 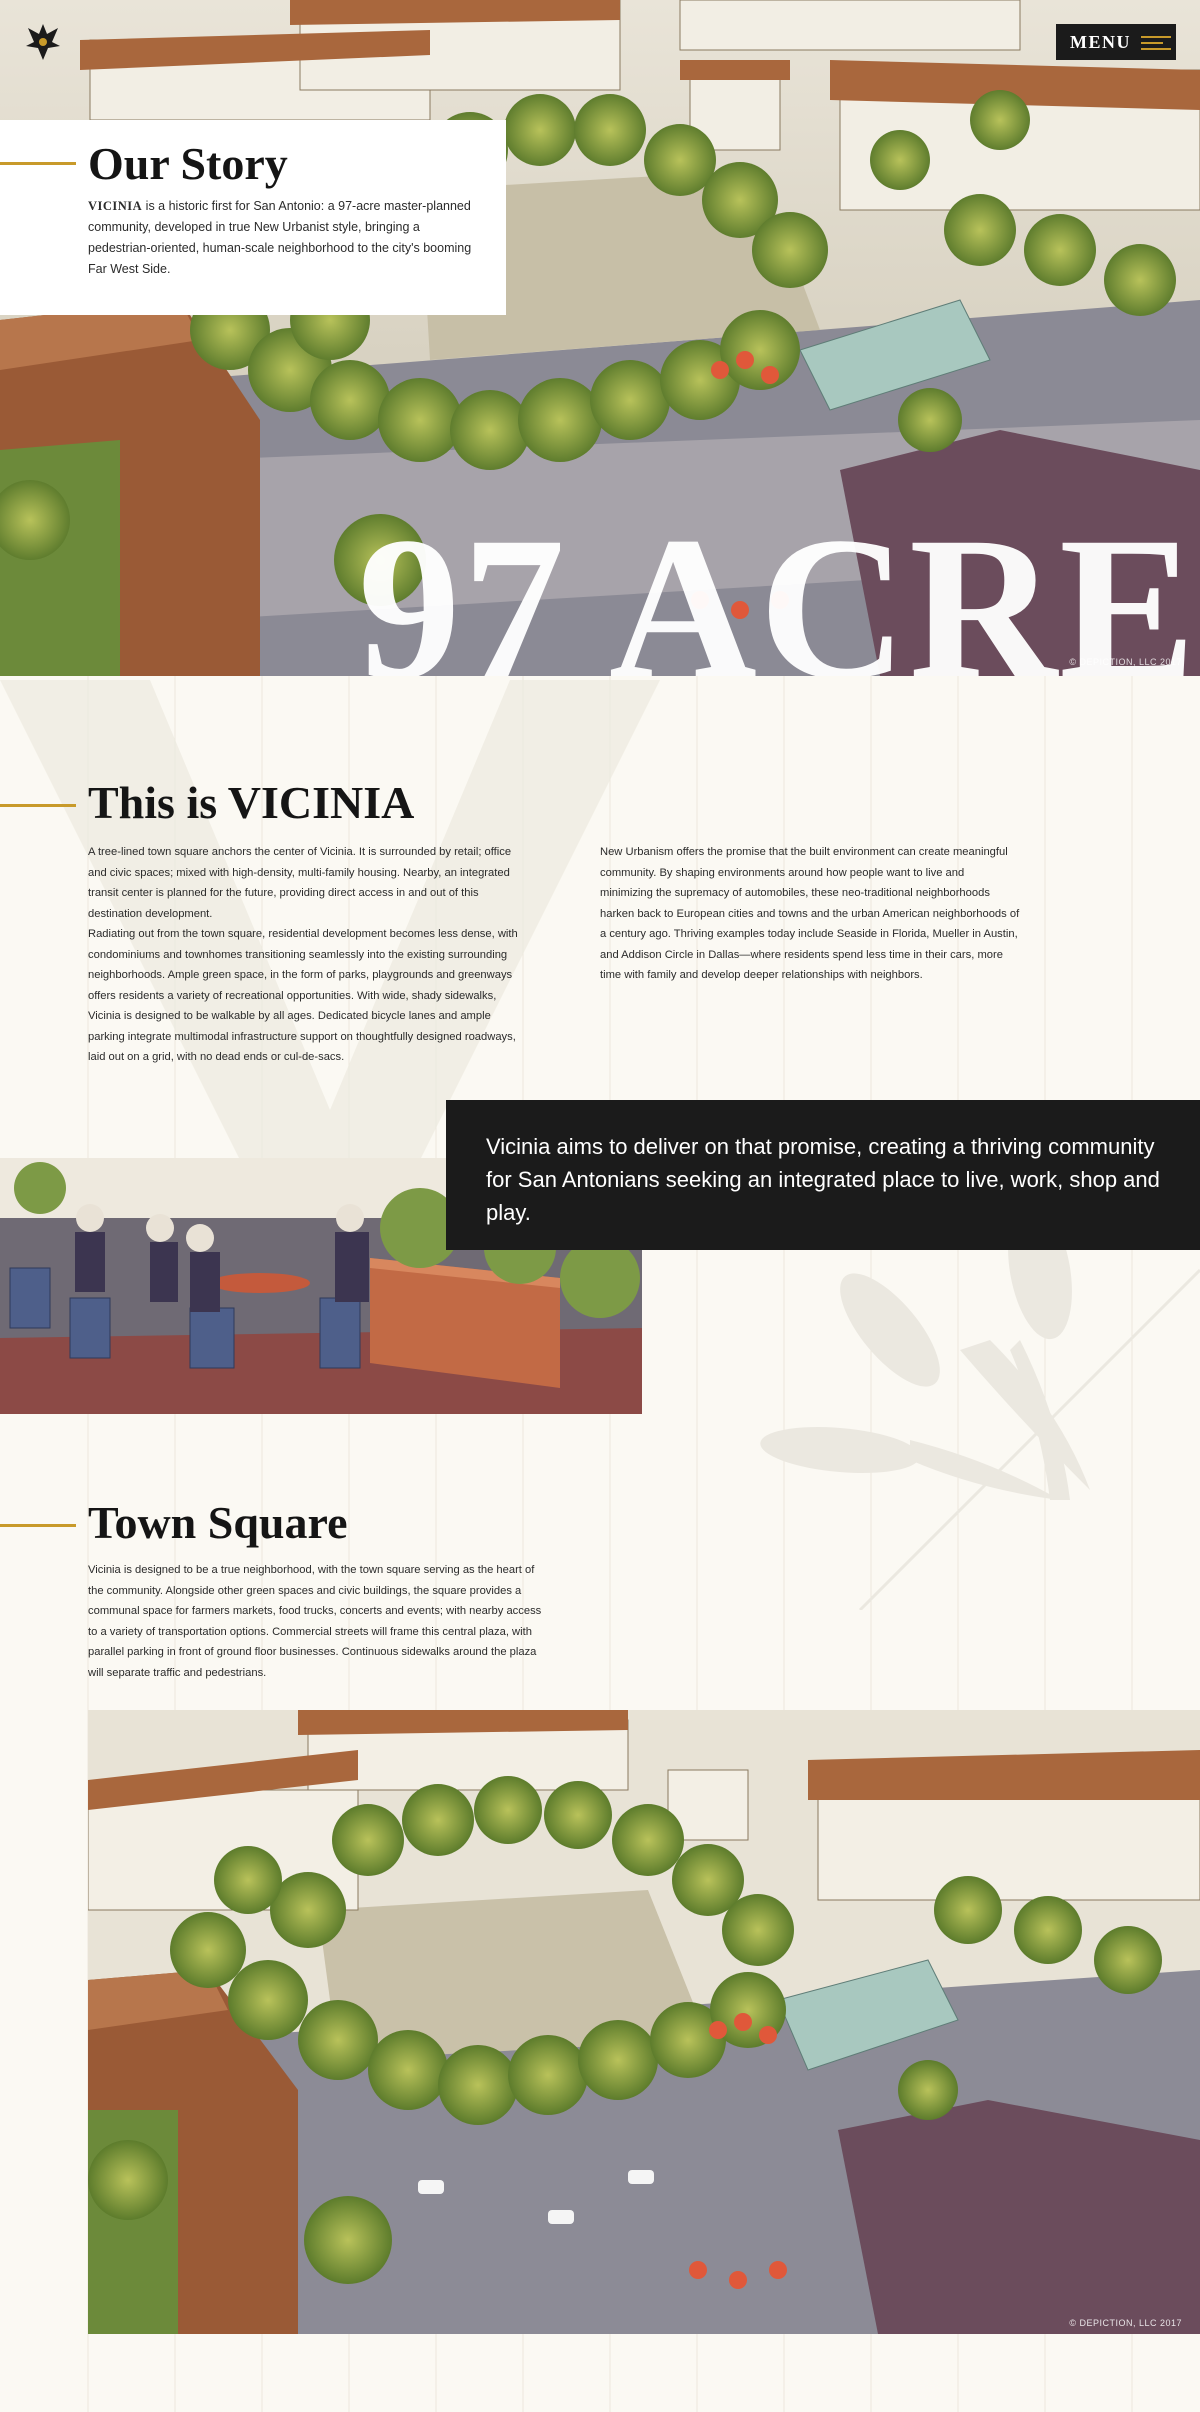 What do you see at coordinates (43, 41) in the screenshot?
I see `vicinia-crest-icon` at bounding box center [43, 41].